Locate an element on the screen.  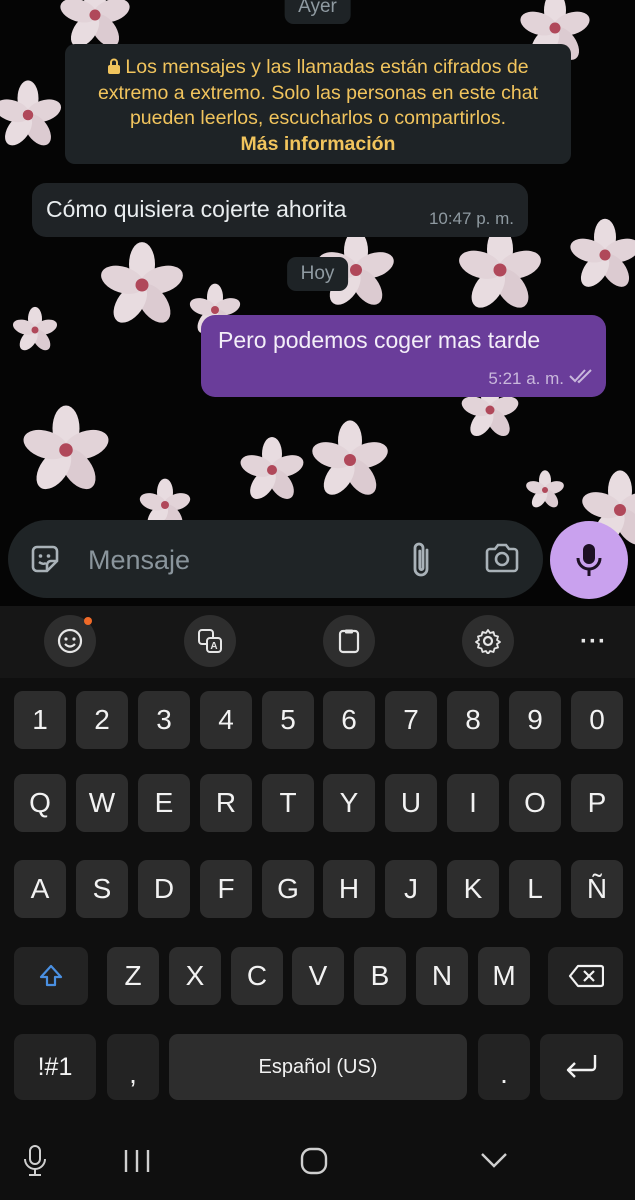
double-check-icon is located at coordinates (580, 376).